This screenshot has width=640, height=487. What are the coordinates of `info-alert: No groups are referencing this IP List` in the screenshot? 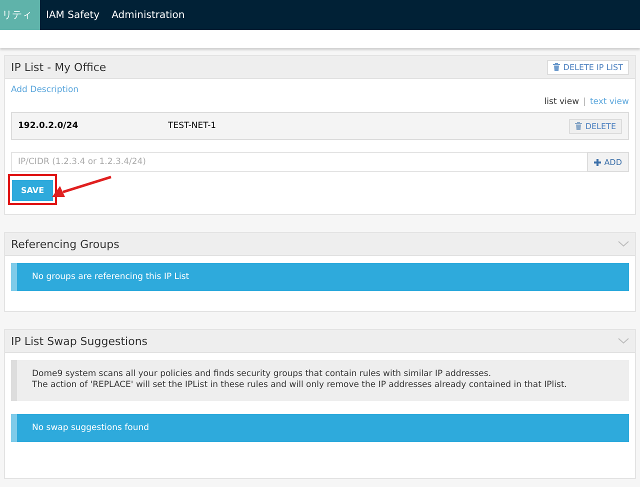 It's located at (320, 277).